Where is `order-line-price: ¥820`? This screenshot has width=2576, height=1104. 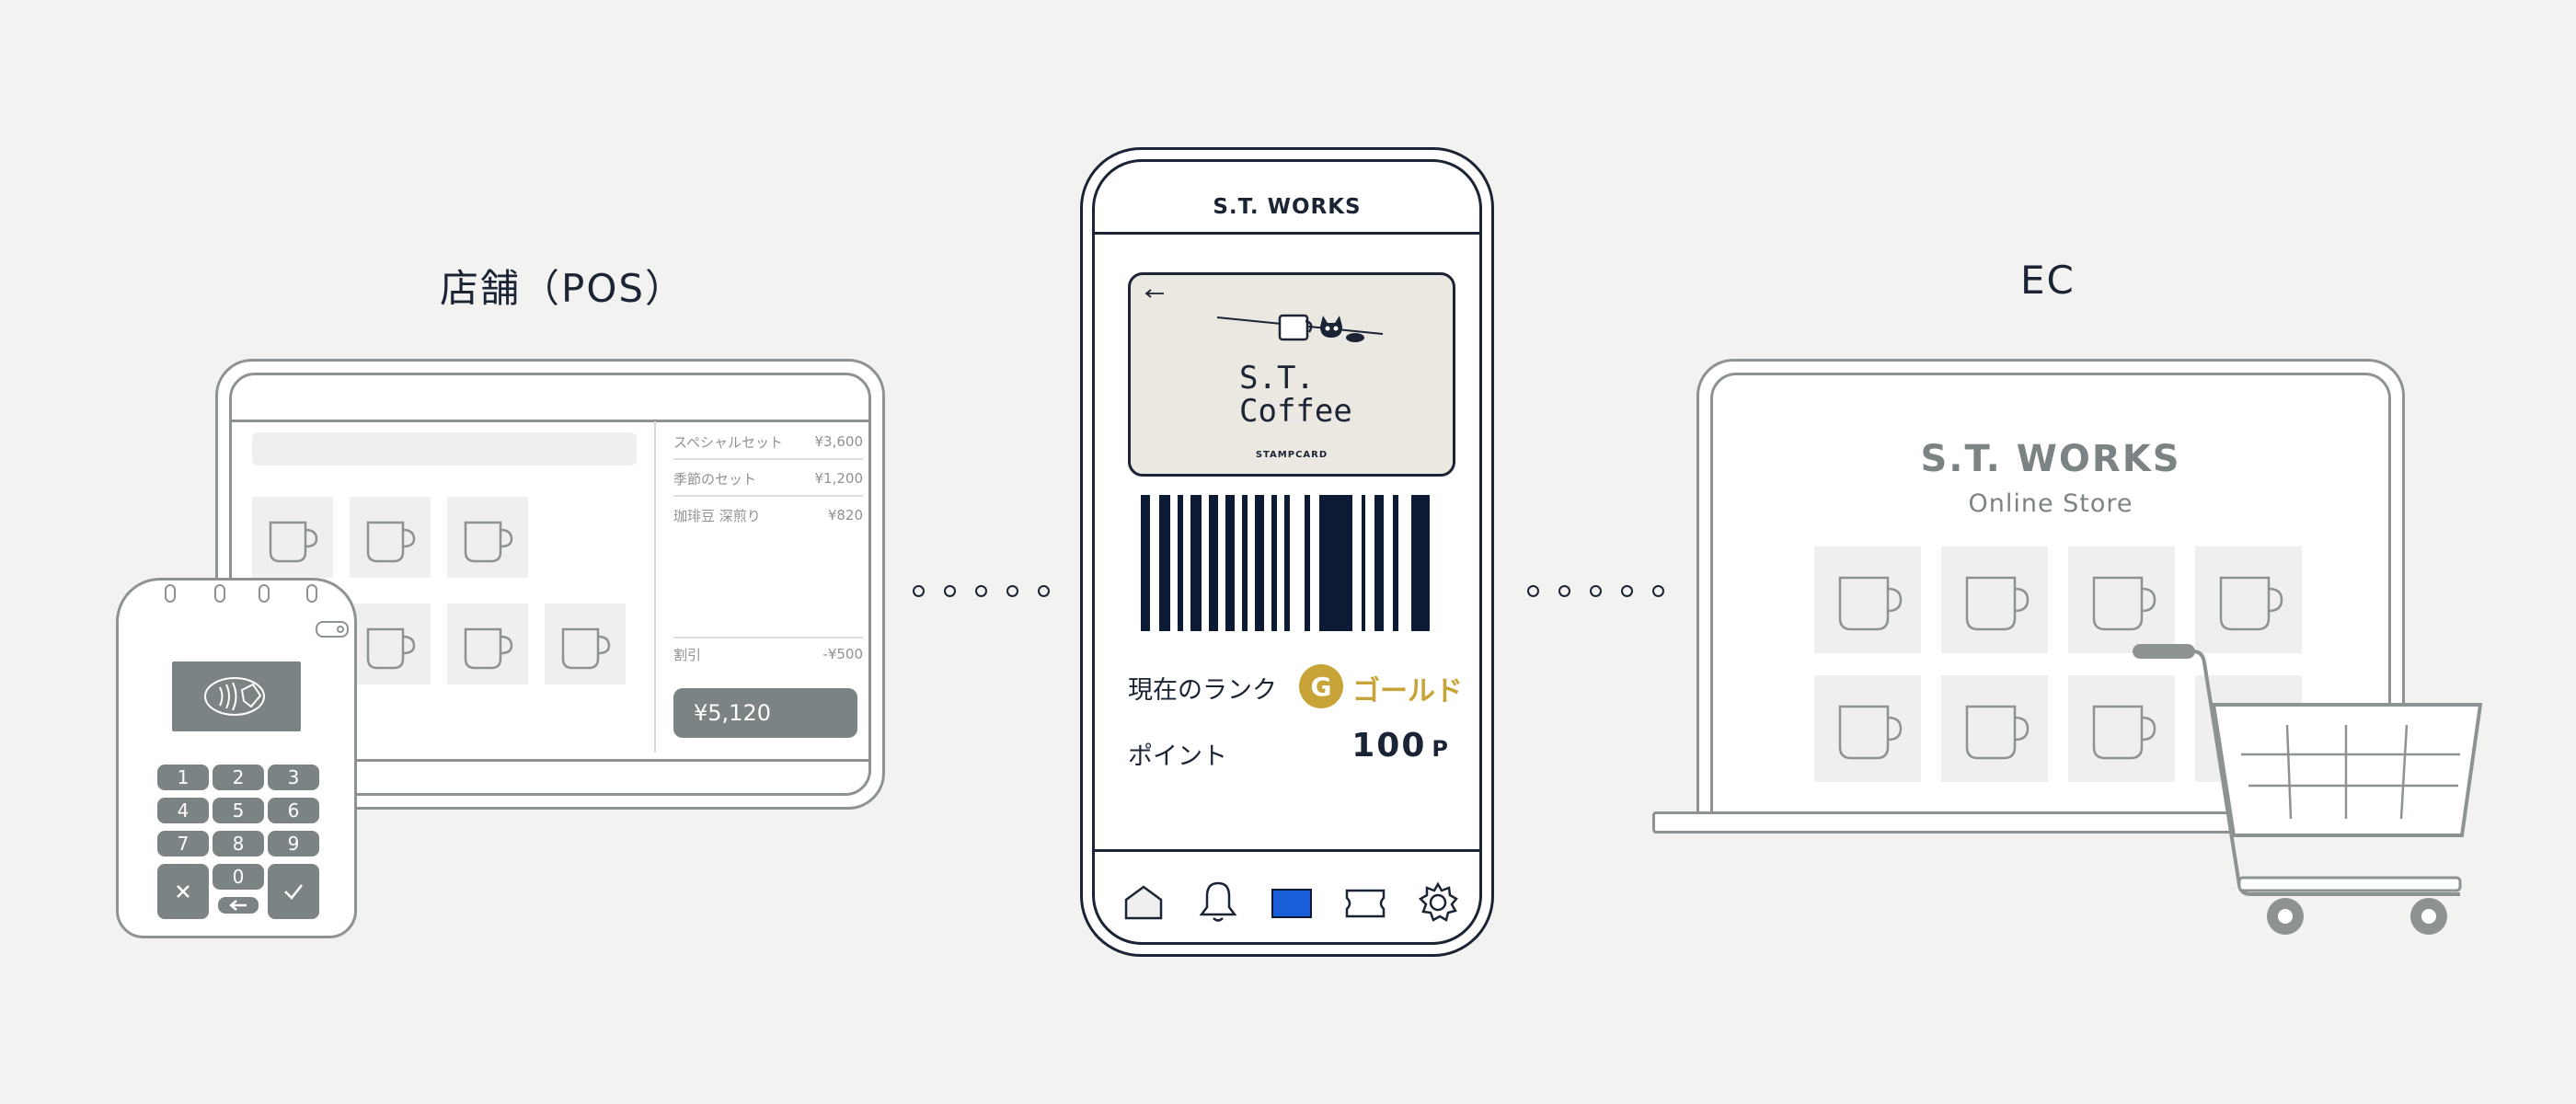 order-line-price: ¥820 is located at coordinates (845, 515).